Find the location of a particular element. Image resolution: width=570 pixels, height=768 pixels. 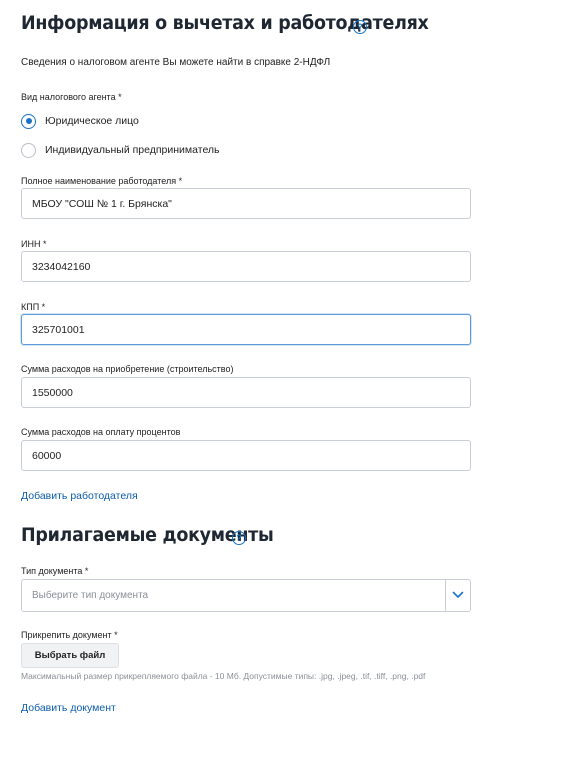

doc-type-select: Выберите тип документа is located at coordinates (246, 595).